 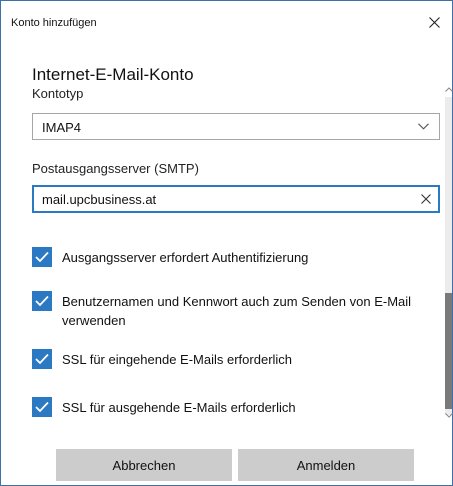 What do you see at coordinates (423, 126) in the screenshot?
I see `chevron-down-icon` at bounding box center [423, 126].